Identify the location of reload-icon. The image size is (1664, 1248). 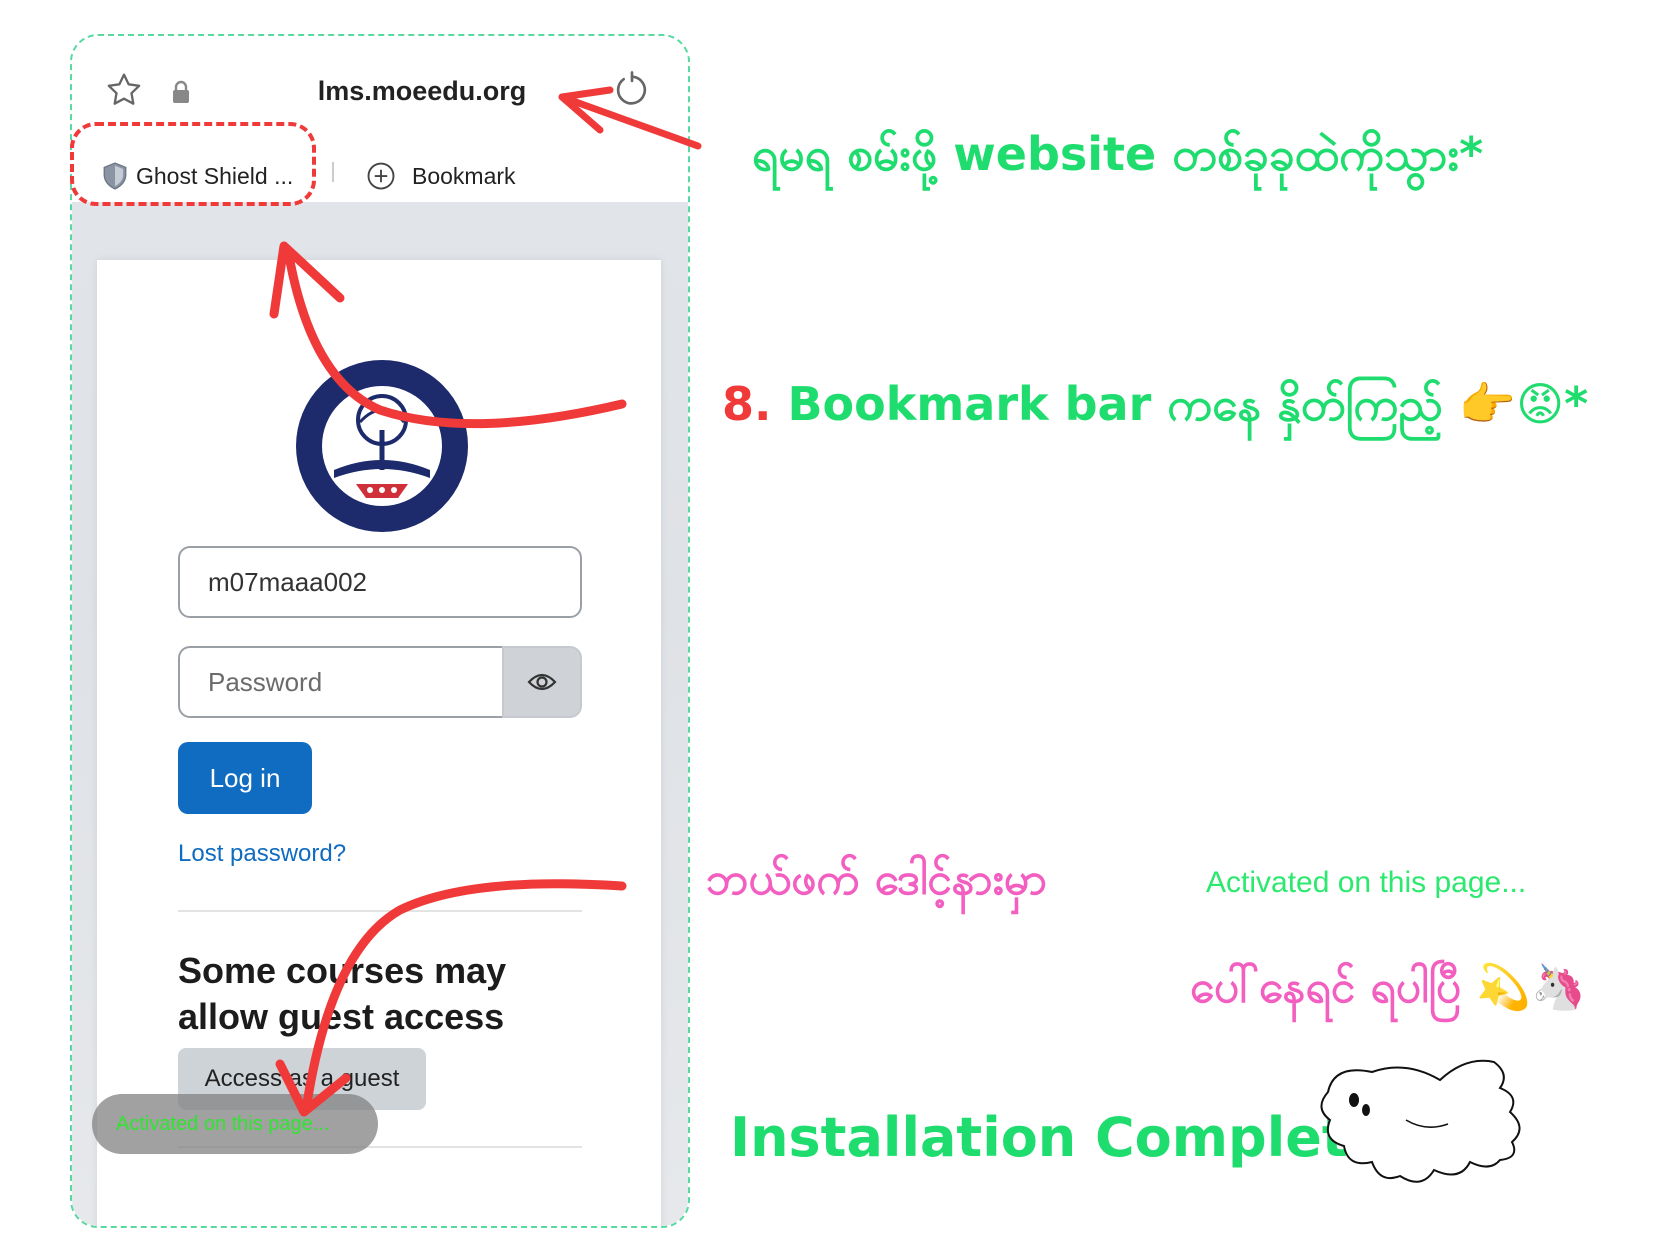
(632, 90).